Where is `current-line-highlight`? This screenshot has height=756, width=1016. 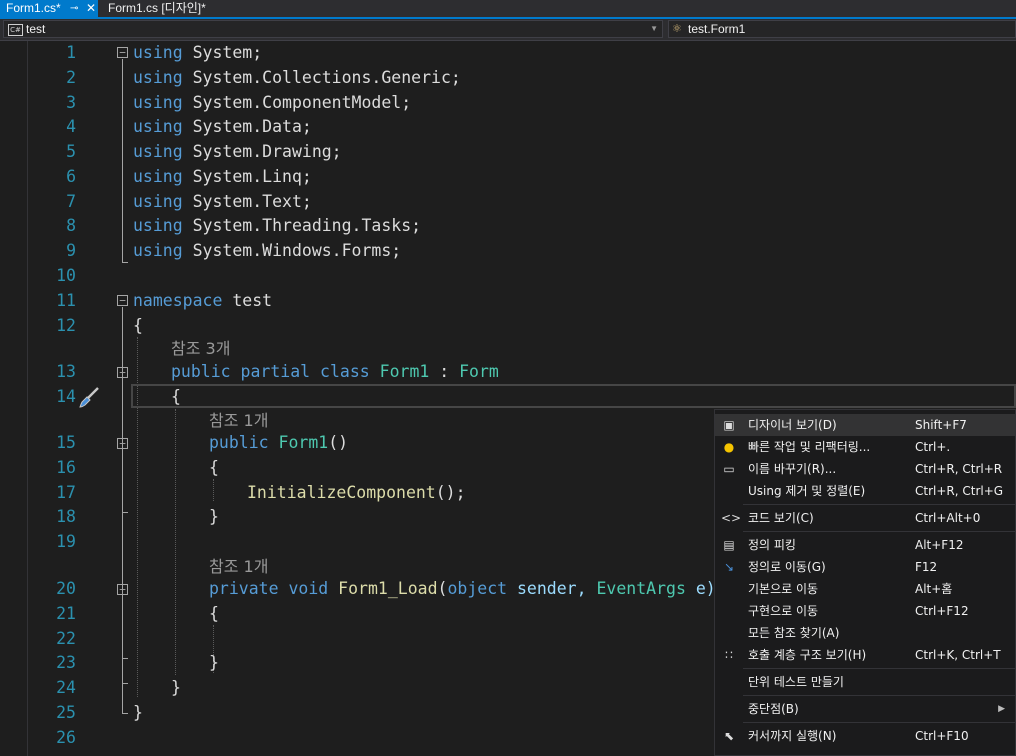
current-line-highlight is located at coordinates (573, 396).